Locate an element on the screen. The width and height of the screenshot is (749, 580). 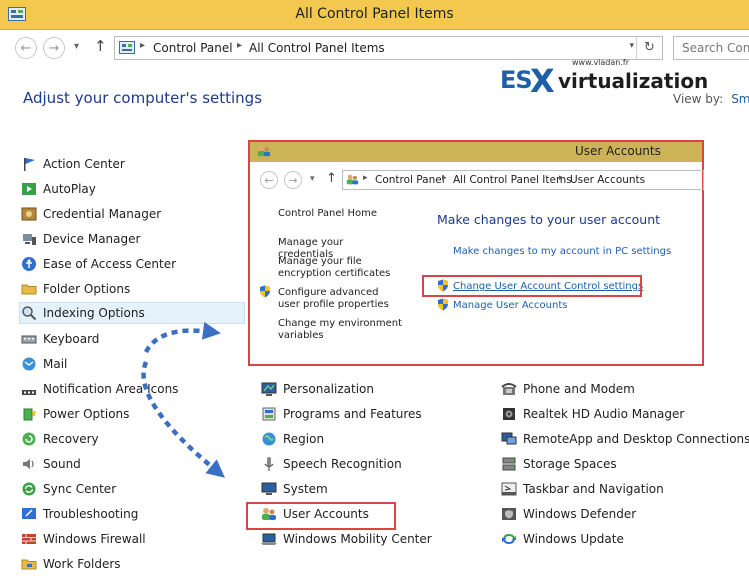
item-autoplay: AutoPlay is located at coordinates (58, 189).